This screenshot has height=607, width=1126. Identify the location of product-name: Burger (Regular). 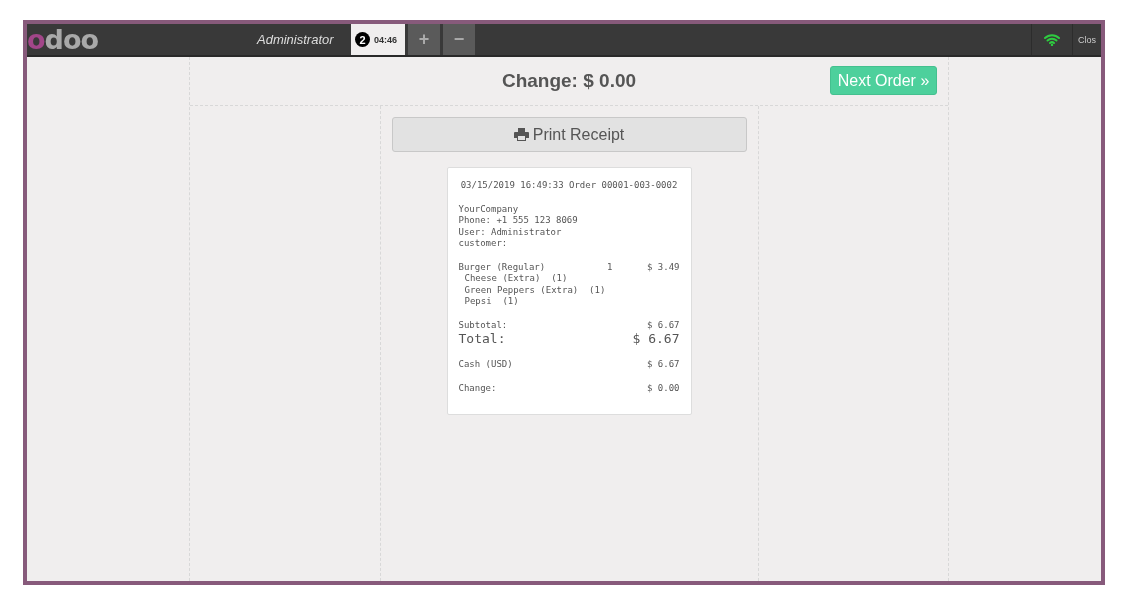
(502, 267).